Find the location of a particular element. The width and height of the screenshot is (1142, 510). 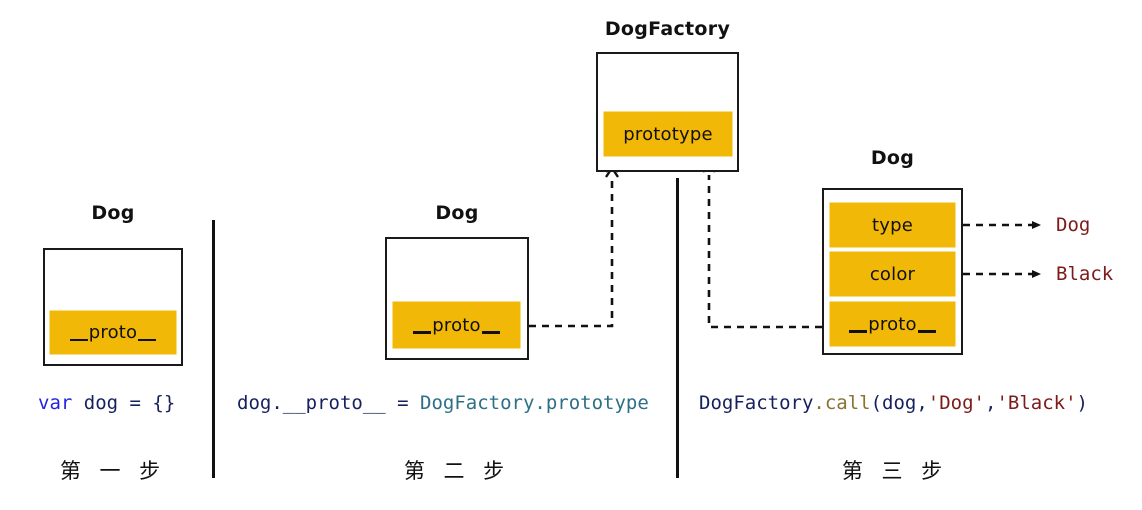

step1-box-title: Dog is located at coordinates (113, 213).